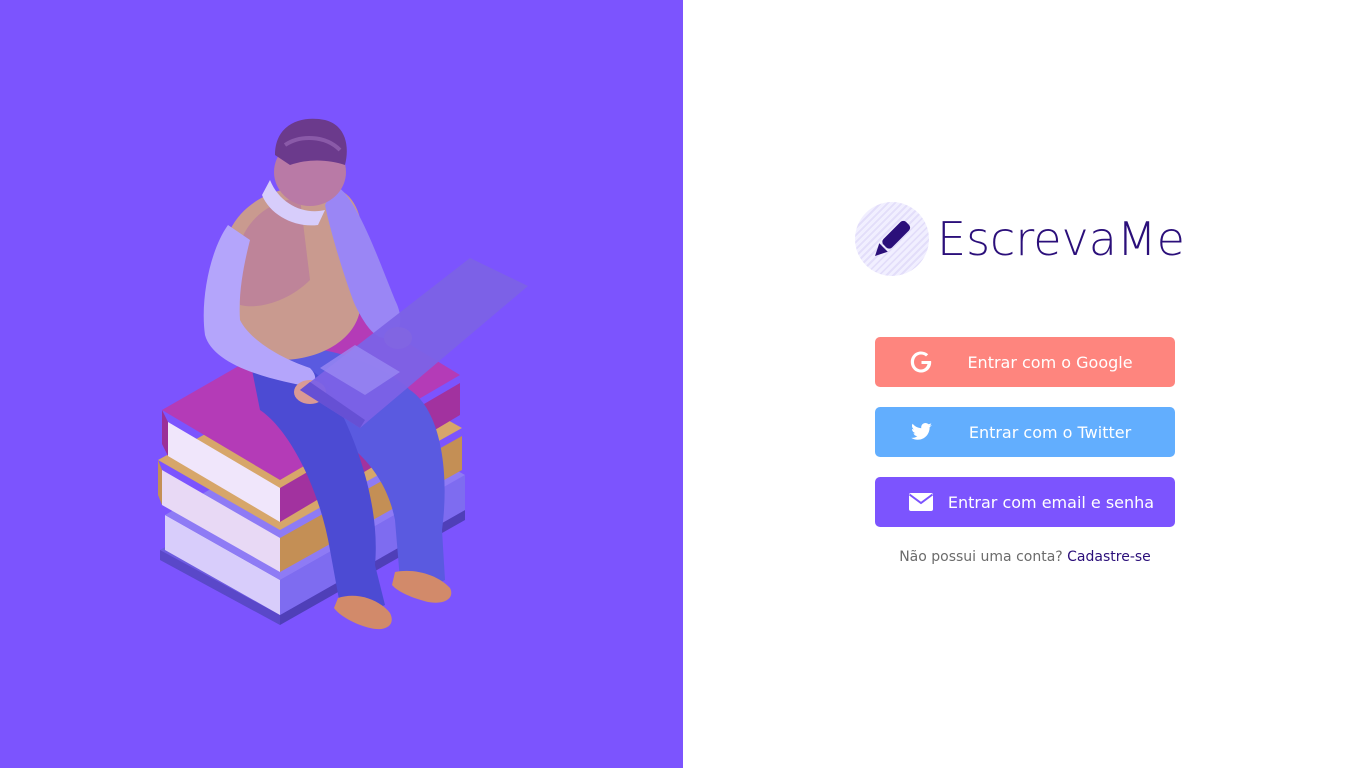 Image resolution: width=1366 pixels, height=768 pixels. I want to click on signup-prompt-text: Não possui uma conta?, so click(981, 557).